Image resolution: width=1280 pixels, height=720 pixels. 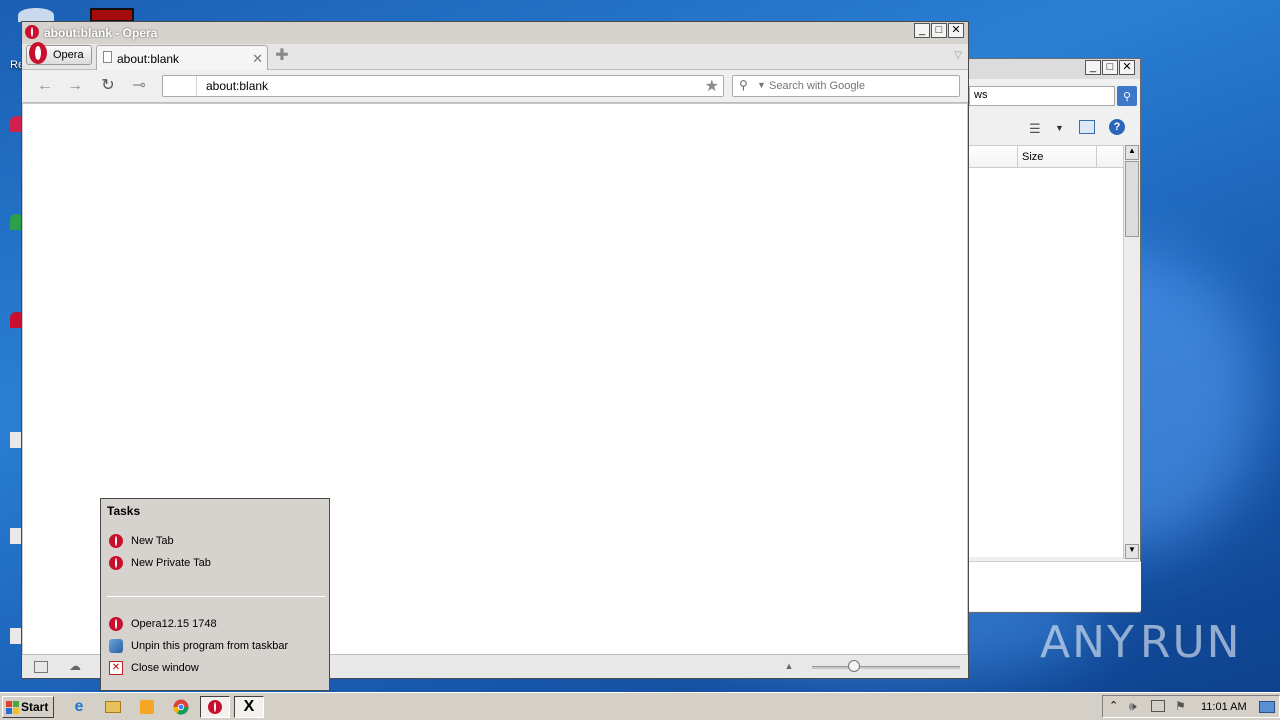 What do you see at coordinates (174, 624) in the screenshot?
I see `jump-list-item-label: Opera12.15 1748` at bounding box center [174, 624].